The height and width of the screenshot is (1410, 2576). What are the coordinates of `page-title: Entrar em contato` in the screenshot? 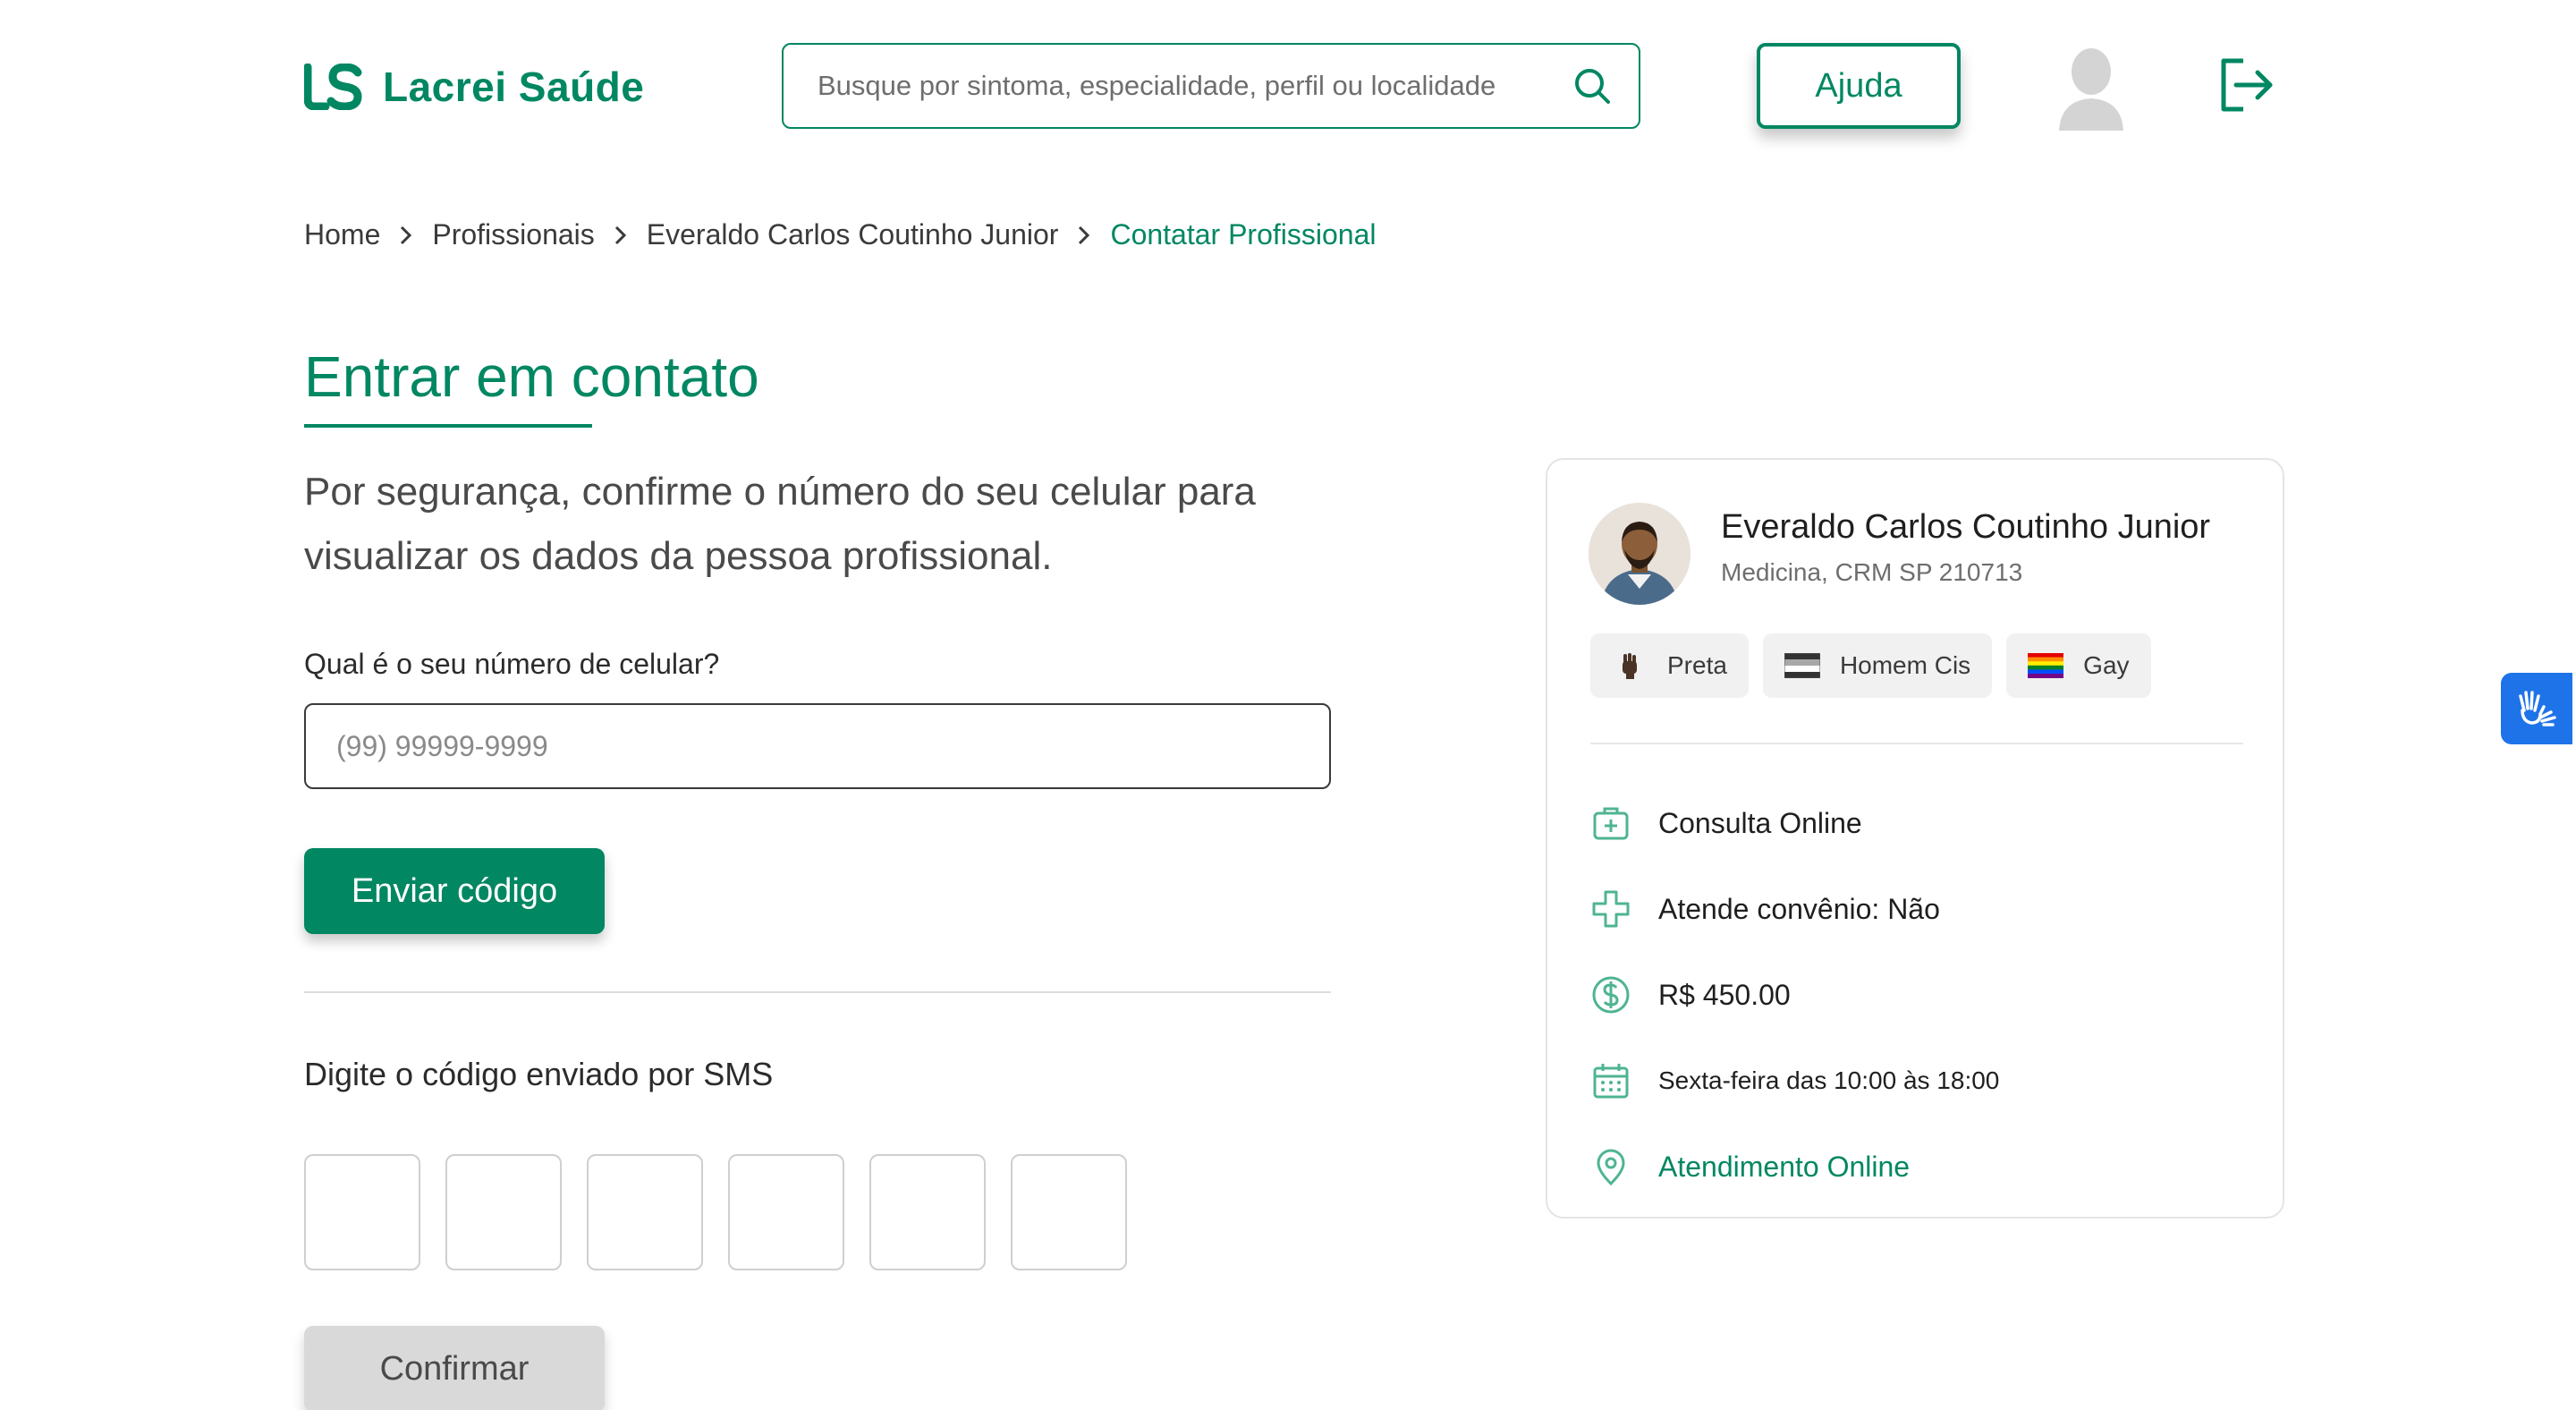 It's located at (531, 377).